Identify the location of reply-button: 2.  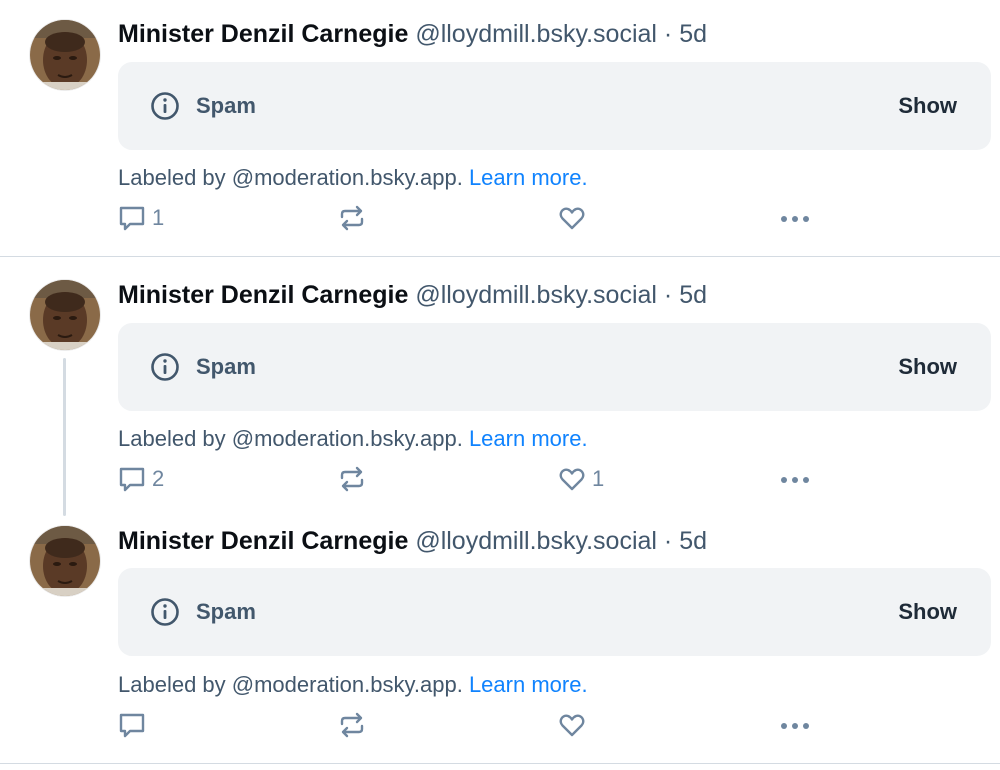
(141, 479).